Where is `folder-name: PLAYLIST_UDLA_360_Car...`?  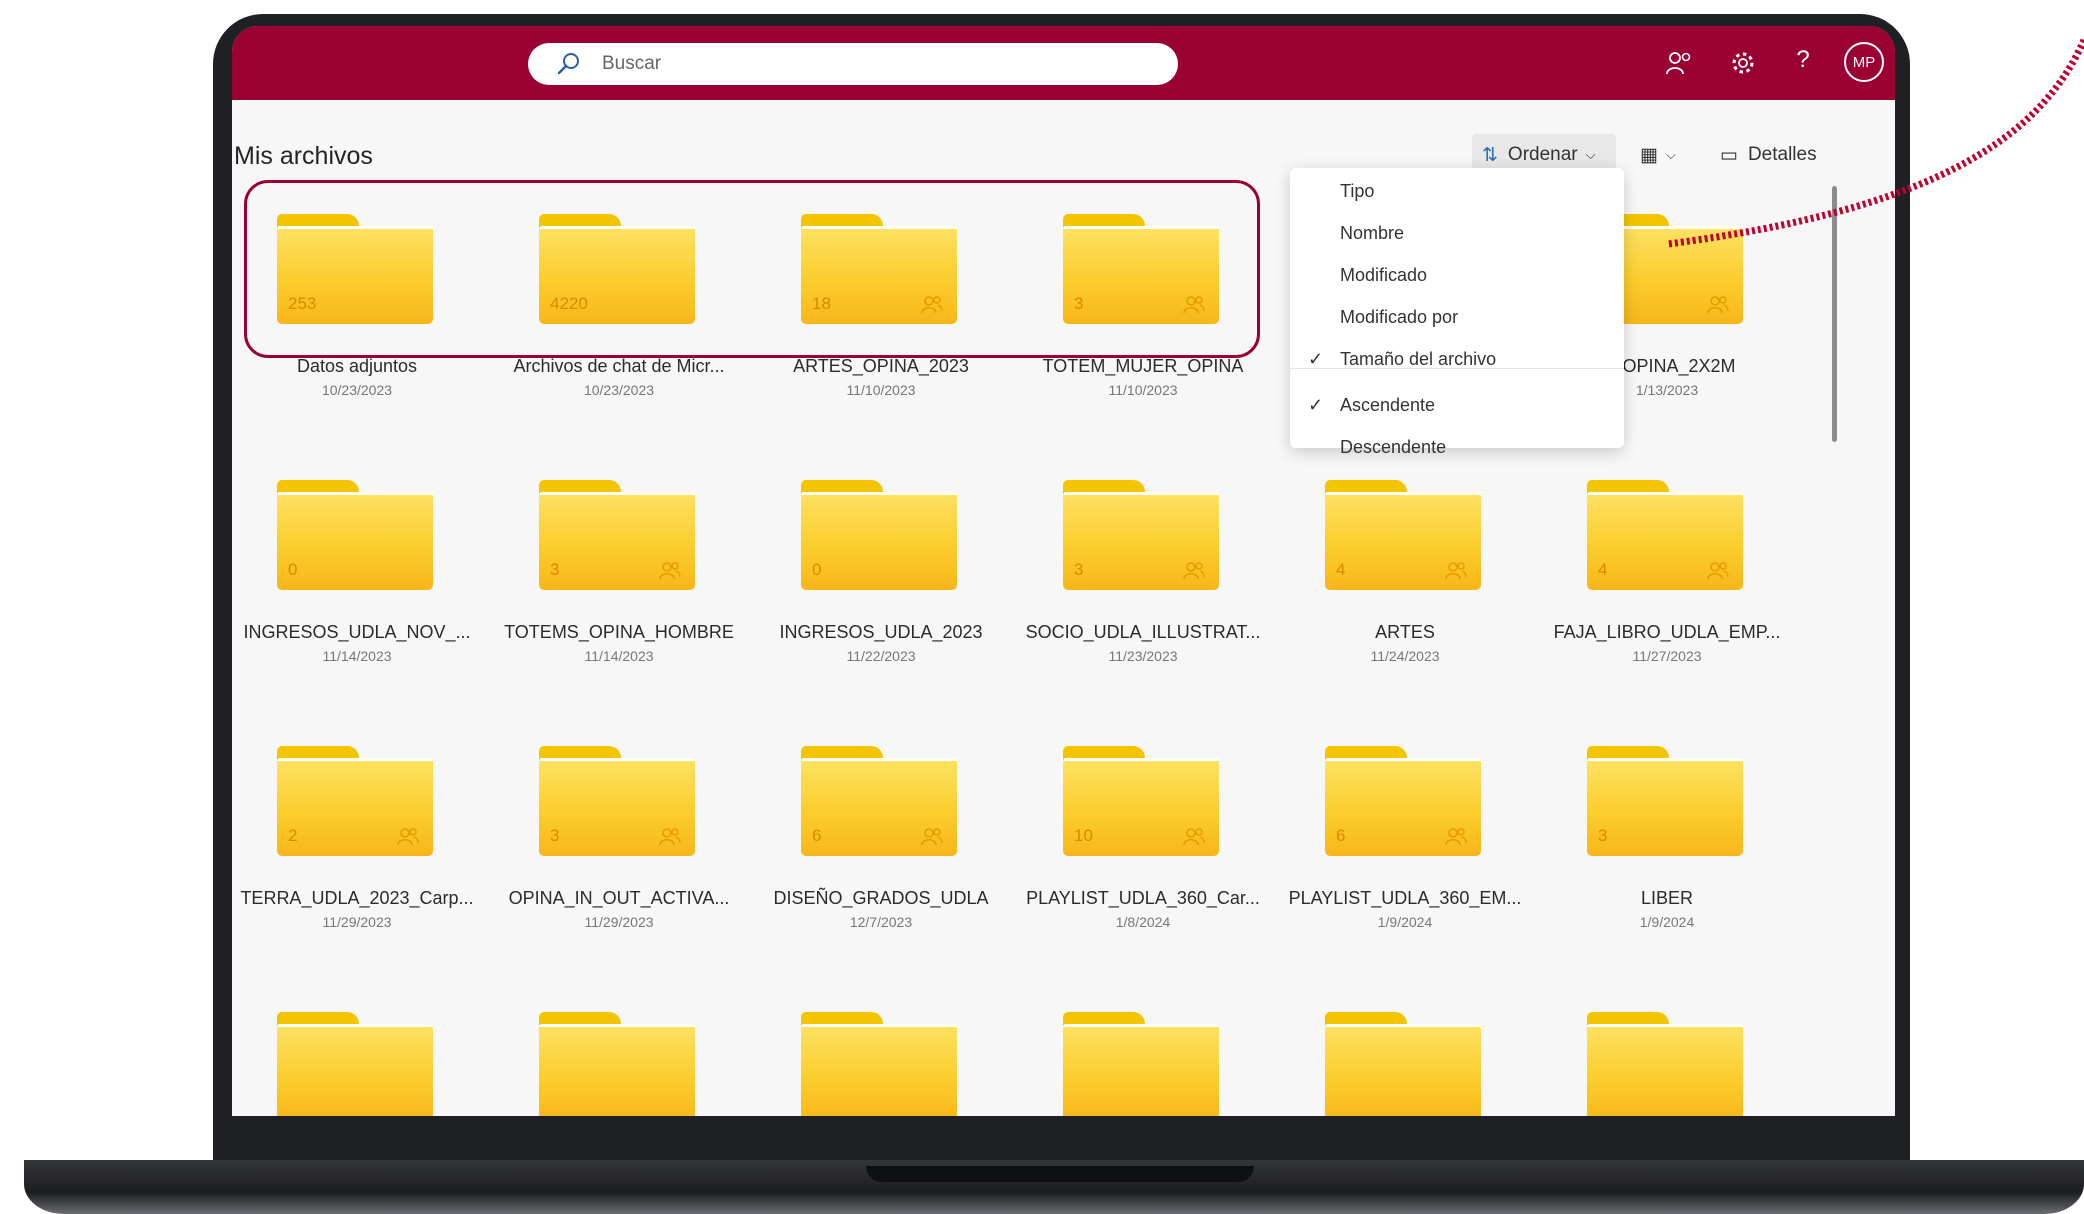 folder-name: PLAYLIST_UDLA_360_Car... is located at coordinates (1143, 898).